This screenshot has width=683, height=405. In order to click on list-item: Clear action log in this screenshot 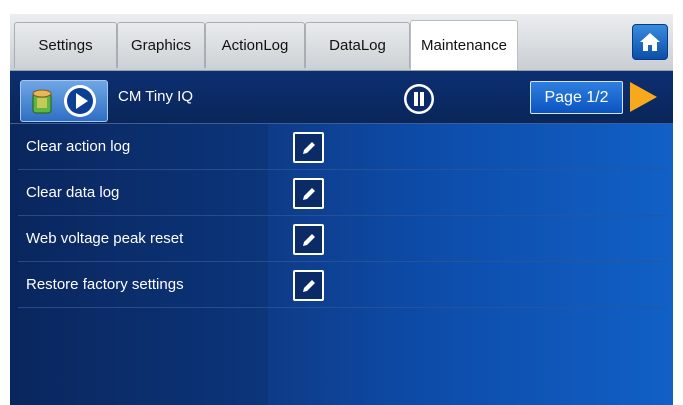, I will do `click(341, 147)`.